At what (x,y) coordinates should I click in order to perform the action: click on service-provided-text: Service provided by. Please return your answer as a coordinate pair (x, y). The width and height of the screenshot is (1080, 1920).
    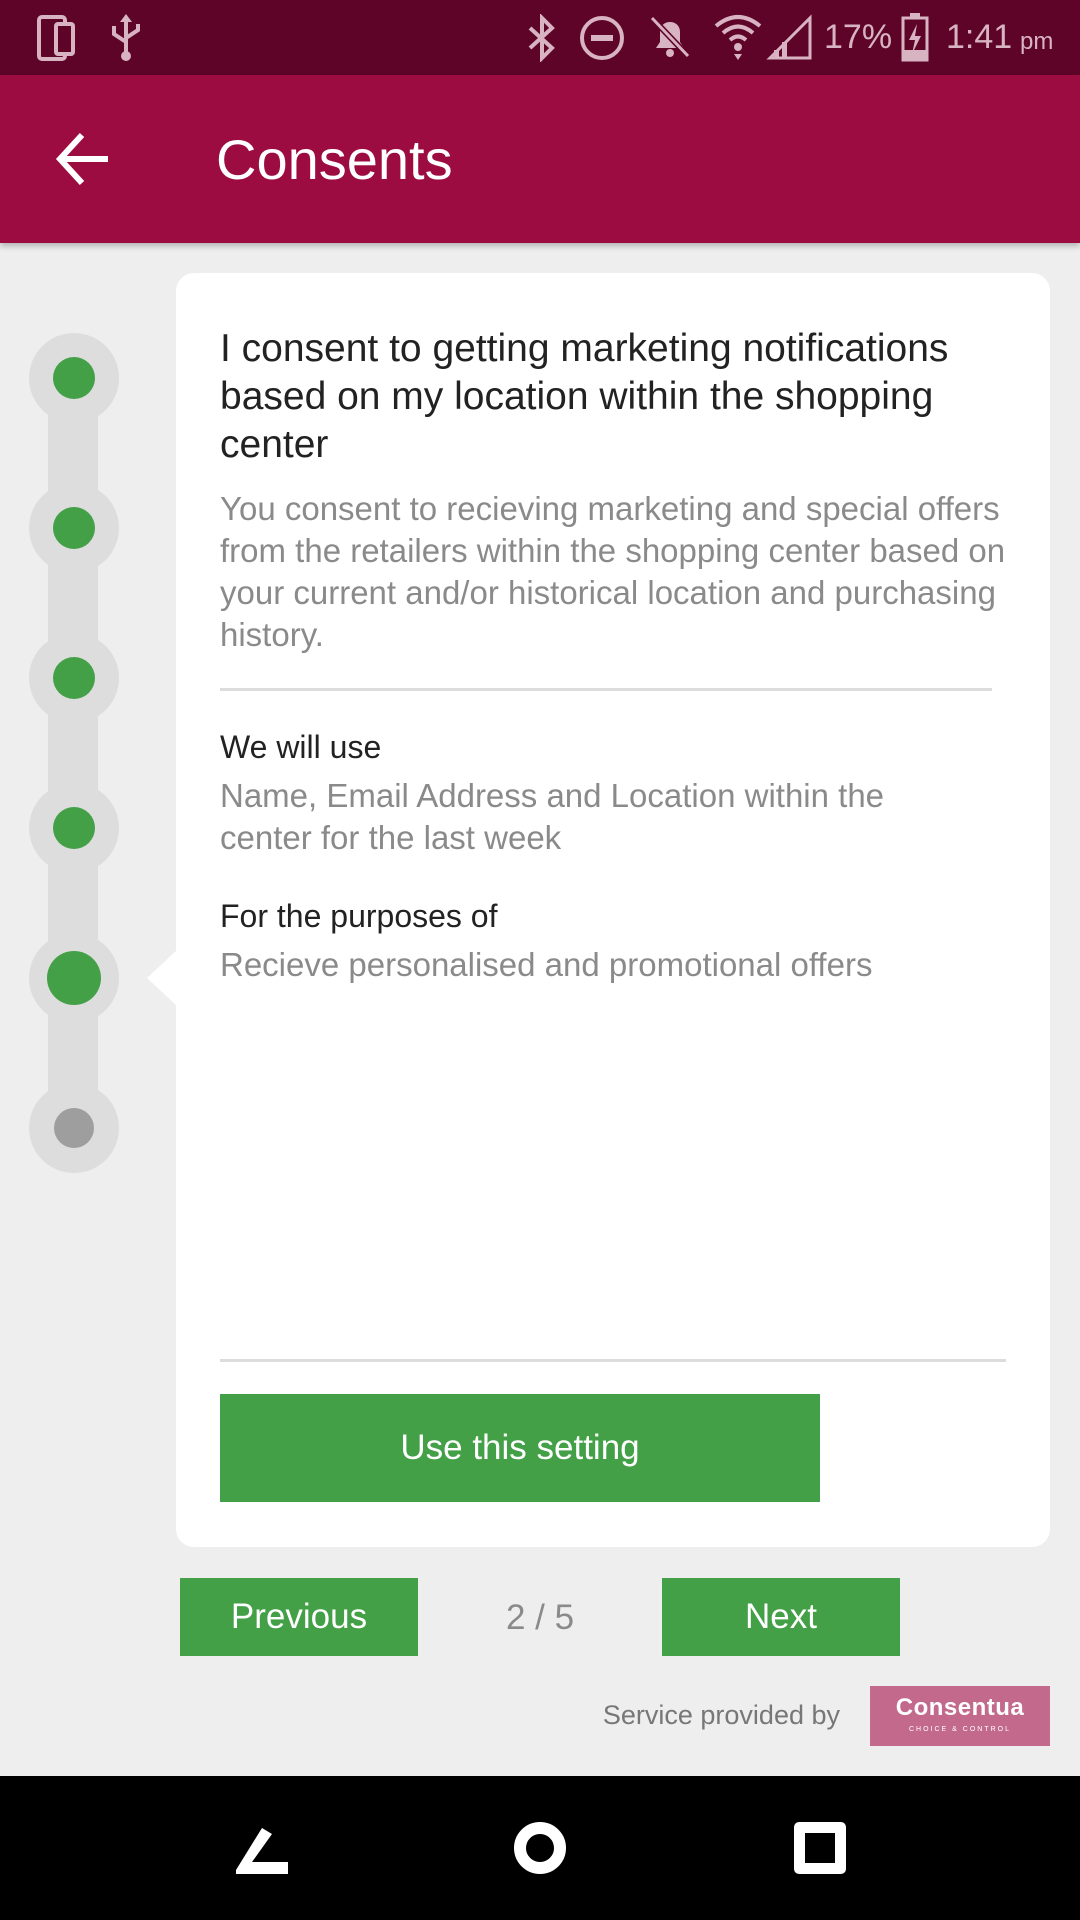
    Looking at the image, I should click on (721, 1715).